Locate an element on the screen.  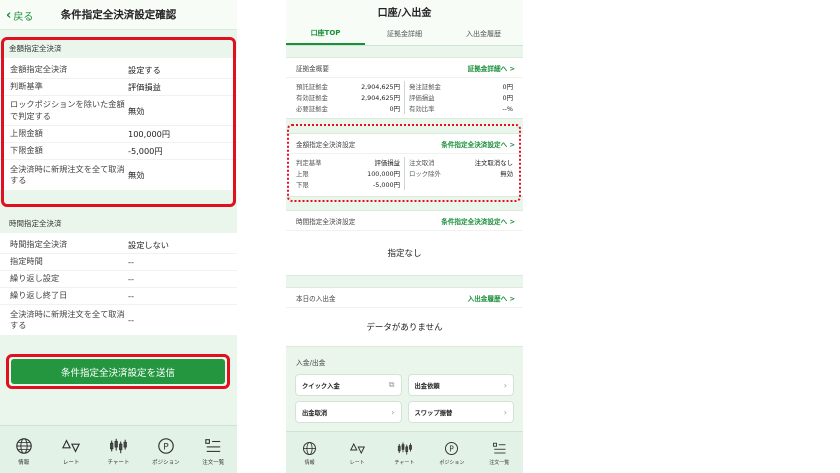
segment-tabs: 口座TOP 証拠金詳細 入出金履歴 is located at coordinates (404, 34).